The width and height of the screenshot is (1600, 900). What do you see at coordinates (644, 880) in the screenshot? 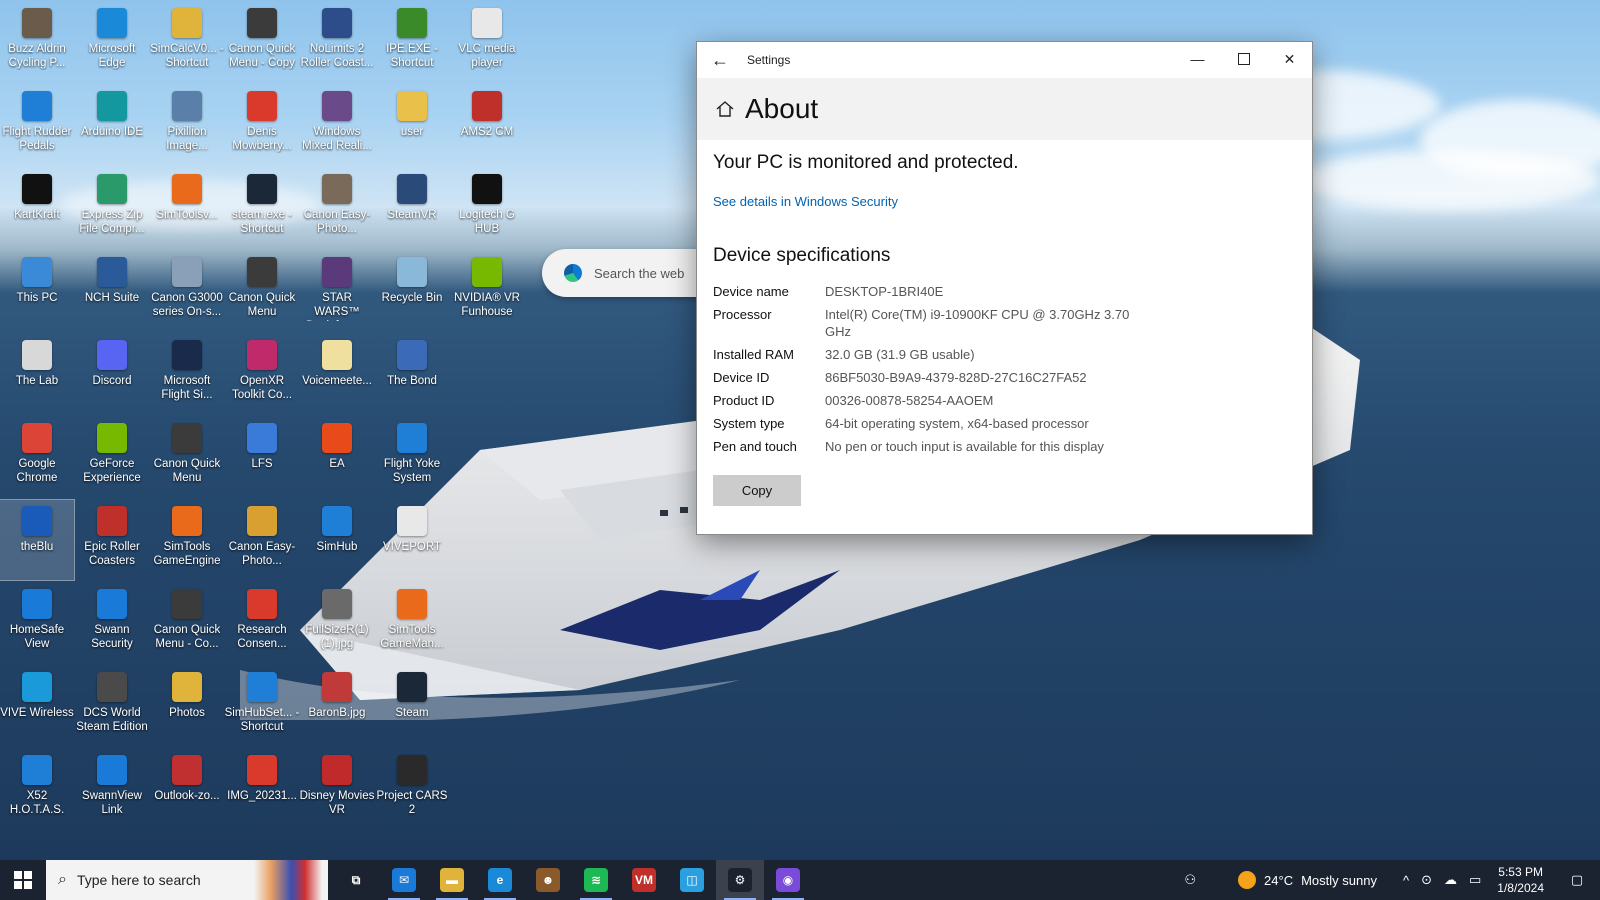
I see `taskbar-voicemeeter-button: VM` at bounding box center [644, 880].